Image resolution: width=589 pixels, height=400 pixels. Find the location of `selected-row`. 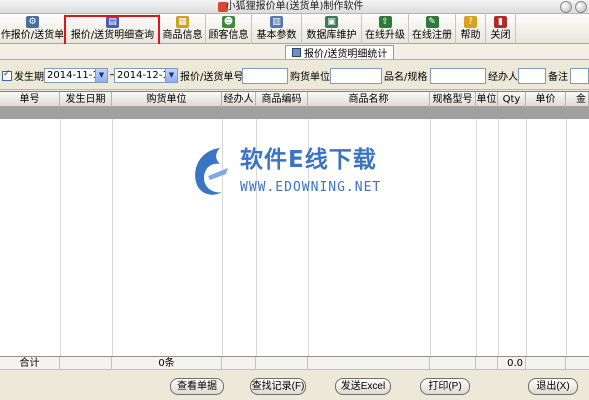

selected-row is located at coordinates (294, 113).